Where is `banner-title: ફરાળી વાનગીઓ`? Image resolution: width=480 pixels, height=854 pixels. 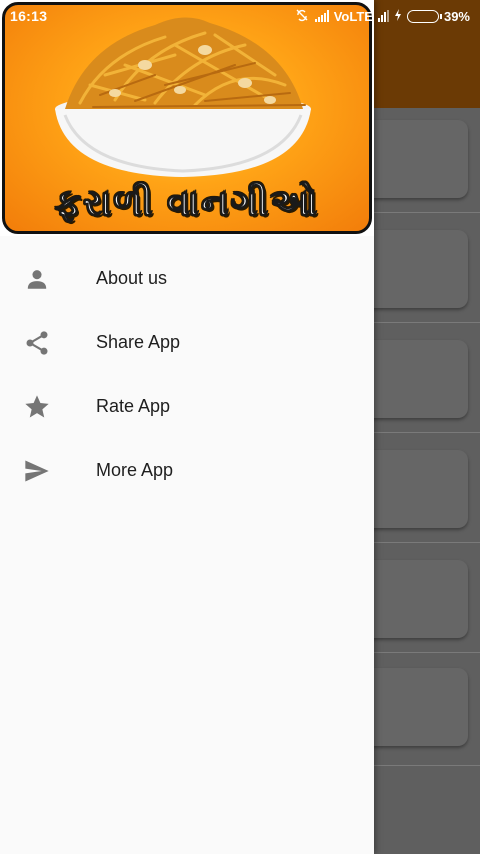 banner-title: ફરાળી વાનગીઓ is located at coordinates (187, 203).